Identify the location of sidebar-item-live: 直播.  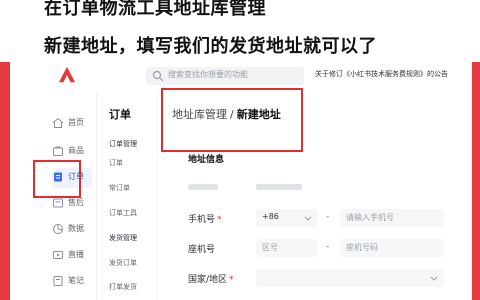
(72, 256).